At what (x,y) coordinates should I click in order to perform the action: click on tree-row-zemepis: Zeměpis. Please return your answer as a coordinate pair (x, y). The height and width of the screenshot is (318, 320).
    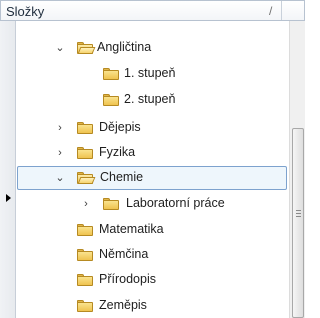
    Looking at the image, I should click on (152, 306).